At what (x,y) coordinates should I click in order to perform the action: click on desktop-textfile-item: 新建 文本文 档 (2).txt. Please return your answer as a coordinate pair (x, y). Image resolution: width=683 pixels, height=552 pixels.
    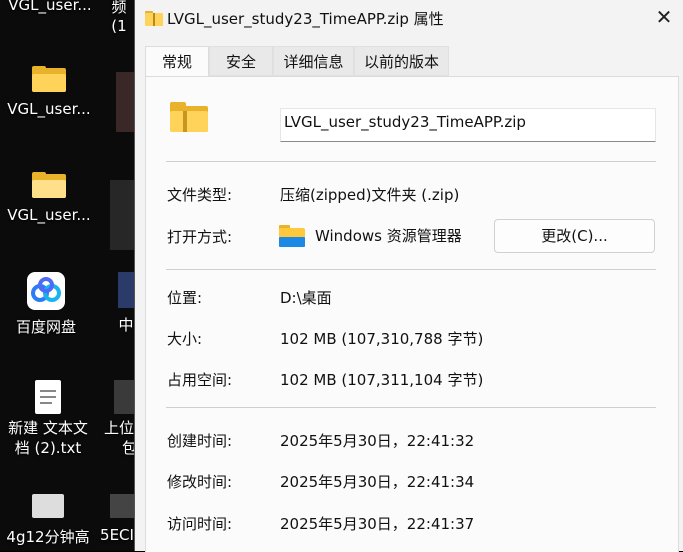
    Looking at the image, I should click on (48, 419).